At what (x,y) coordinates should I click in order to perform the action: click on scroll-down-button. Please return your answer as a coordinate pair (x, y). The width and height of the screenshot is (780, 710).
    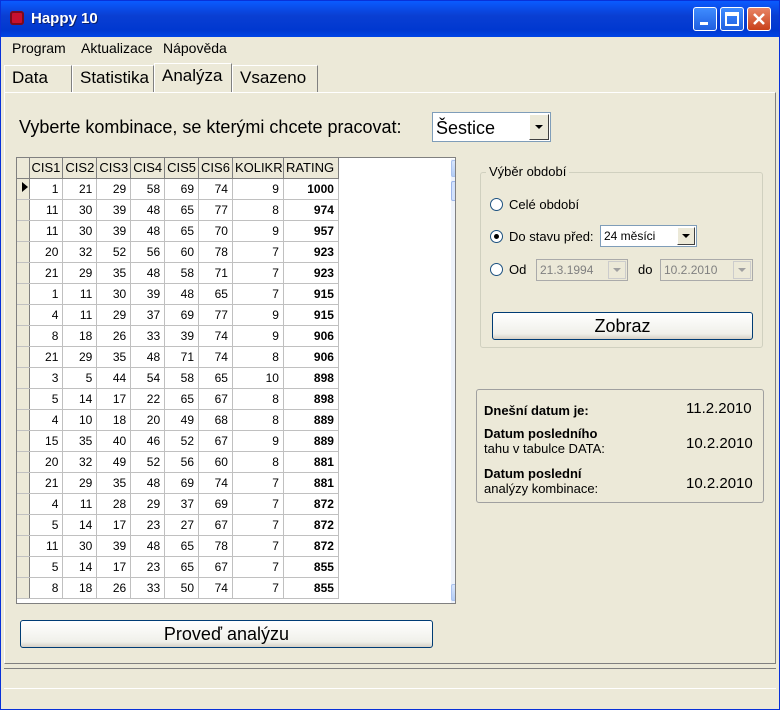
    Looking at the image, I should click on (453, 592).